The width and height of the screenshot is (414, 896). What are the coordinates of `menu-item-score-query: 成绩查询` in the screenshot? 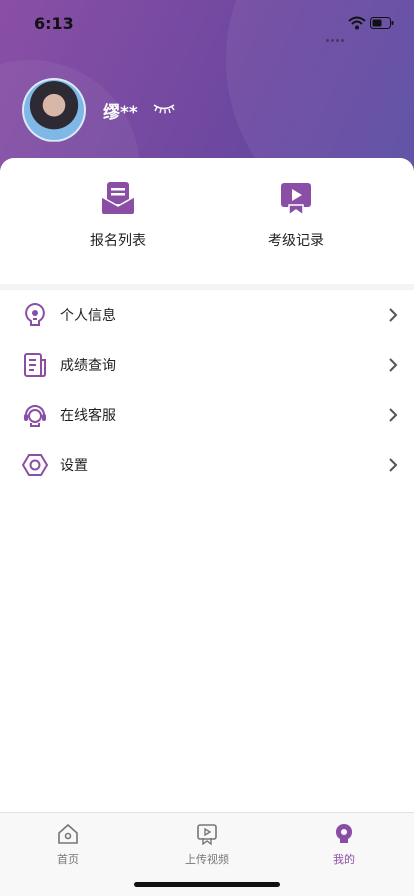 It's located at (207, 365).